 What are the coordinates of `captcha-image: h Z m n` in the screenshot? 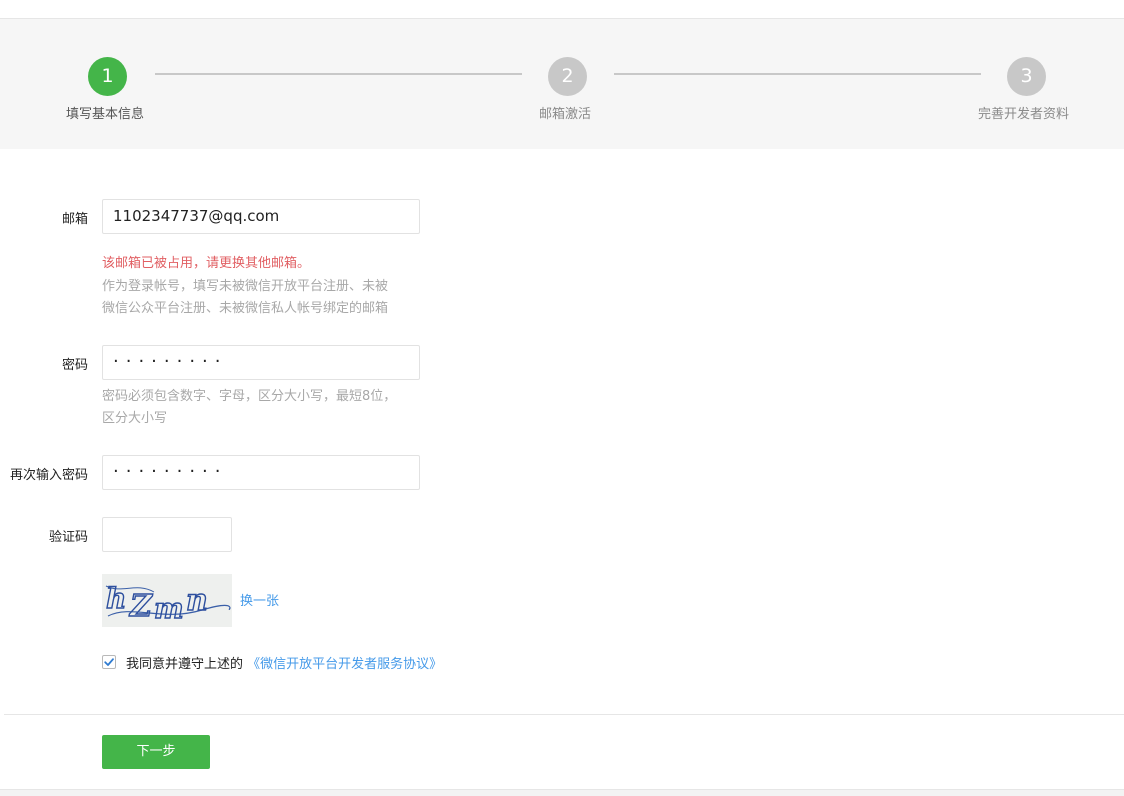 It's located at (167, 600).